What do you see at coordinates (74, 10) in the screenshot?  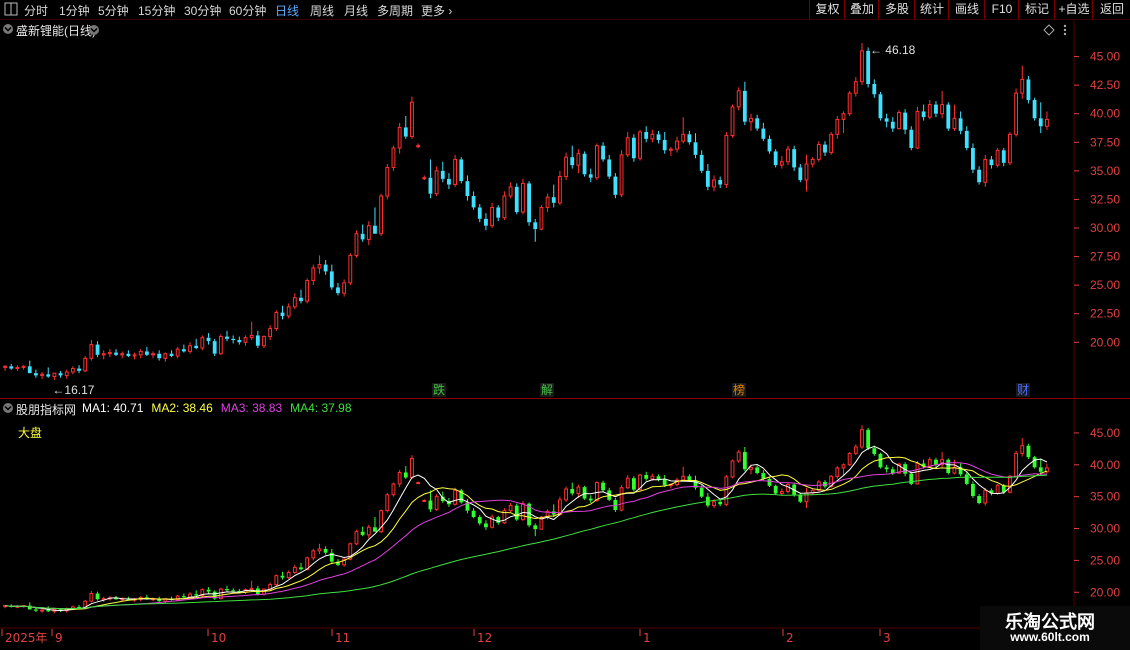 I see `timeframe-tab: 1分钟` at bounding box center [74, 10].